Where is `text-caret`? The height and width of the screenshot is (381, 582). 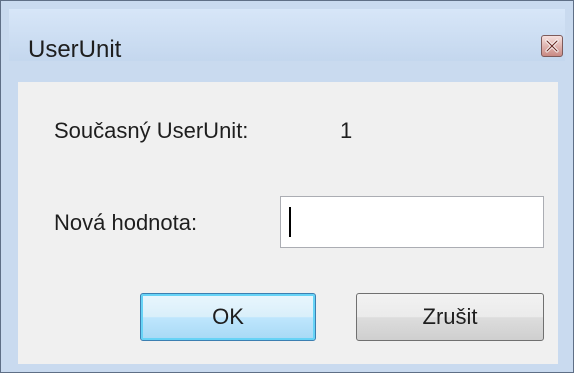
text-caret is located at coordinates (290, 222).